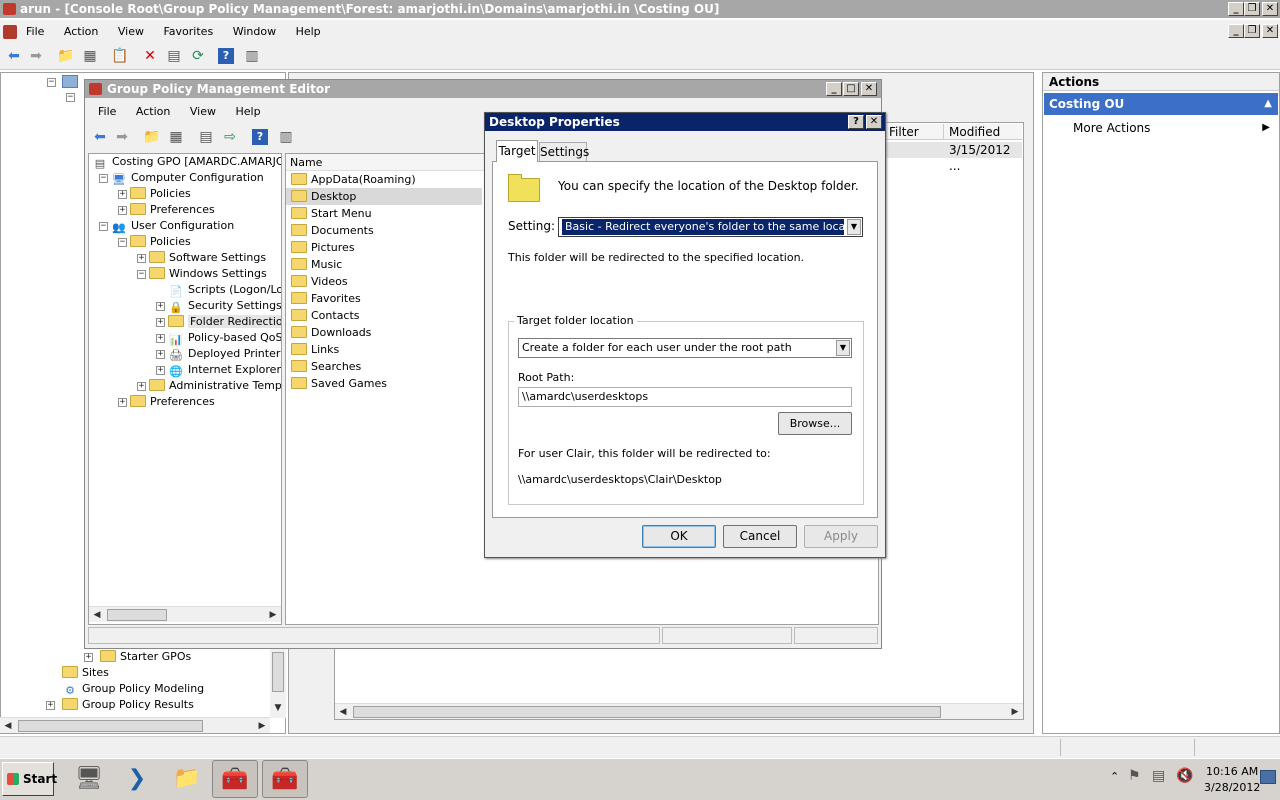 The height and width of the screenshot is (800, 1280). What do you see at coordinates (137, 779) in the screenshot?
I see `powershell-icon: ❯` at bounding box center [137, 779].